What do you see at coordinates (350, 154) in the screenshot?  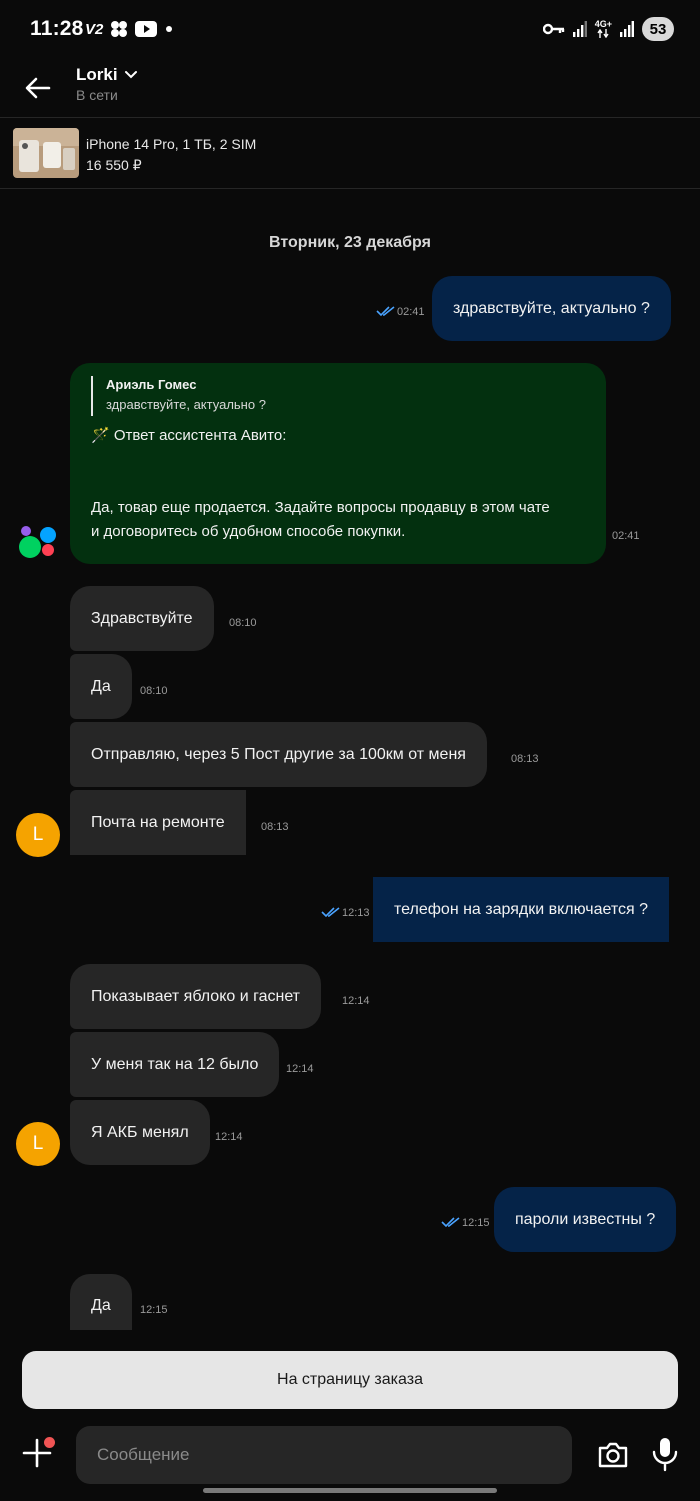 I see `product-card: iPhone 14 Pro, 1 ТБ, 2 SIM 16 550 ₽` at bounding box center [350, 154].